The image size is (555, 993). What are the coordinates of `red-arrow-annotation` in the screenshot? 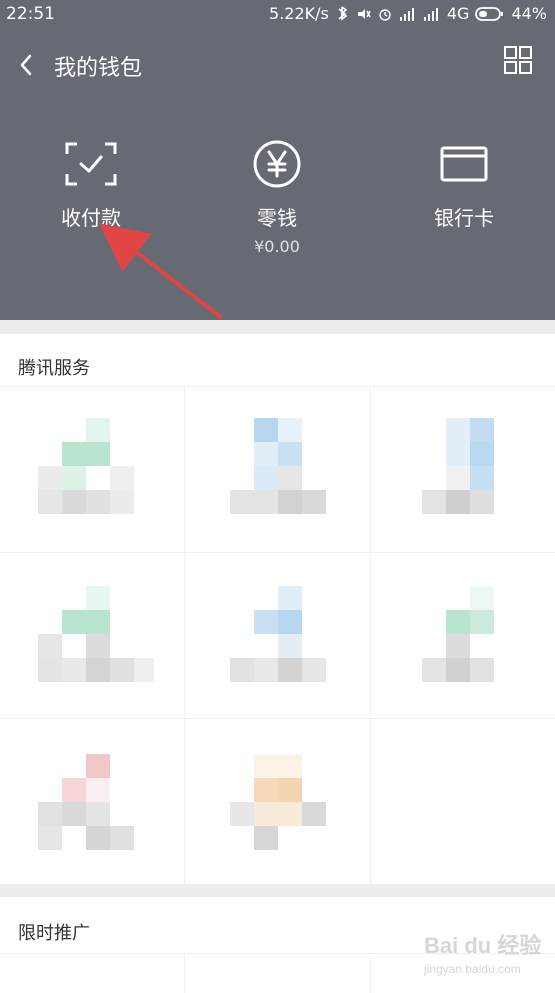 It's located at (161, 271).